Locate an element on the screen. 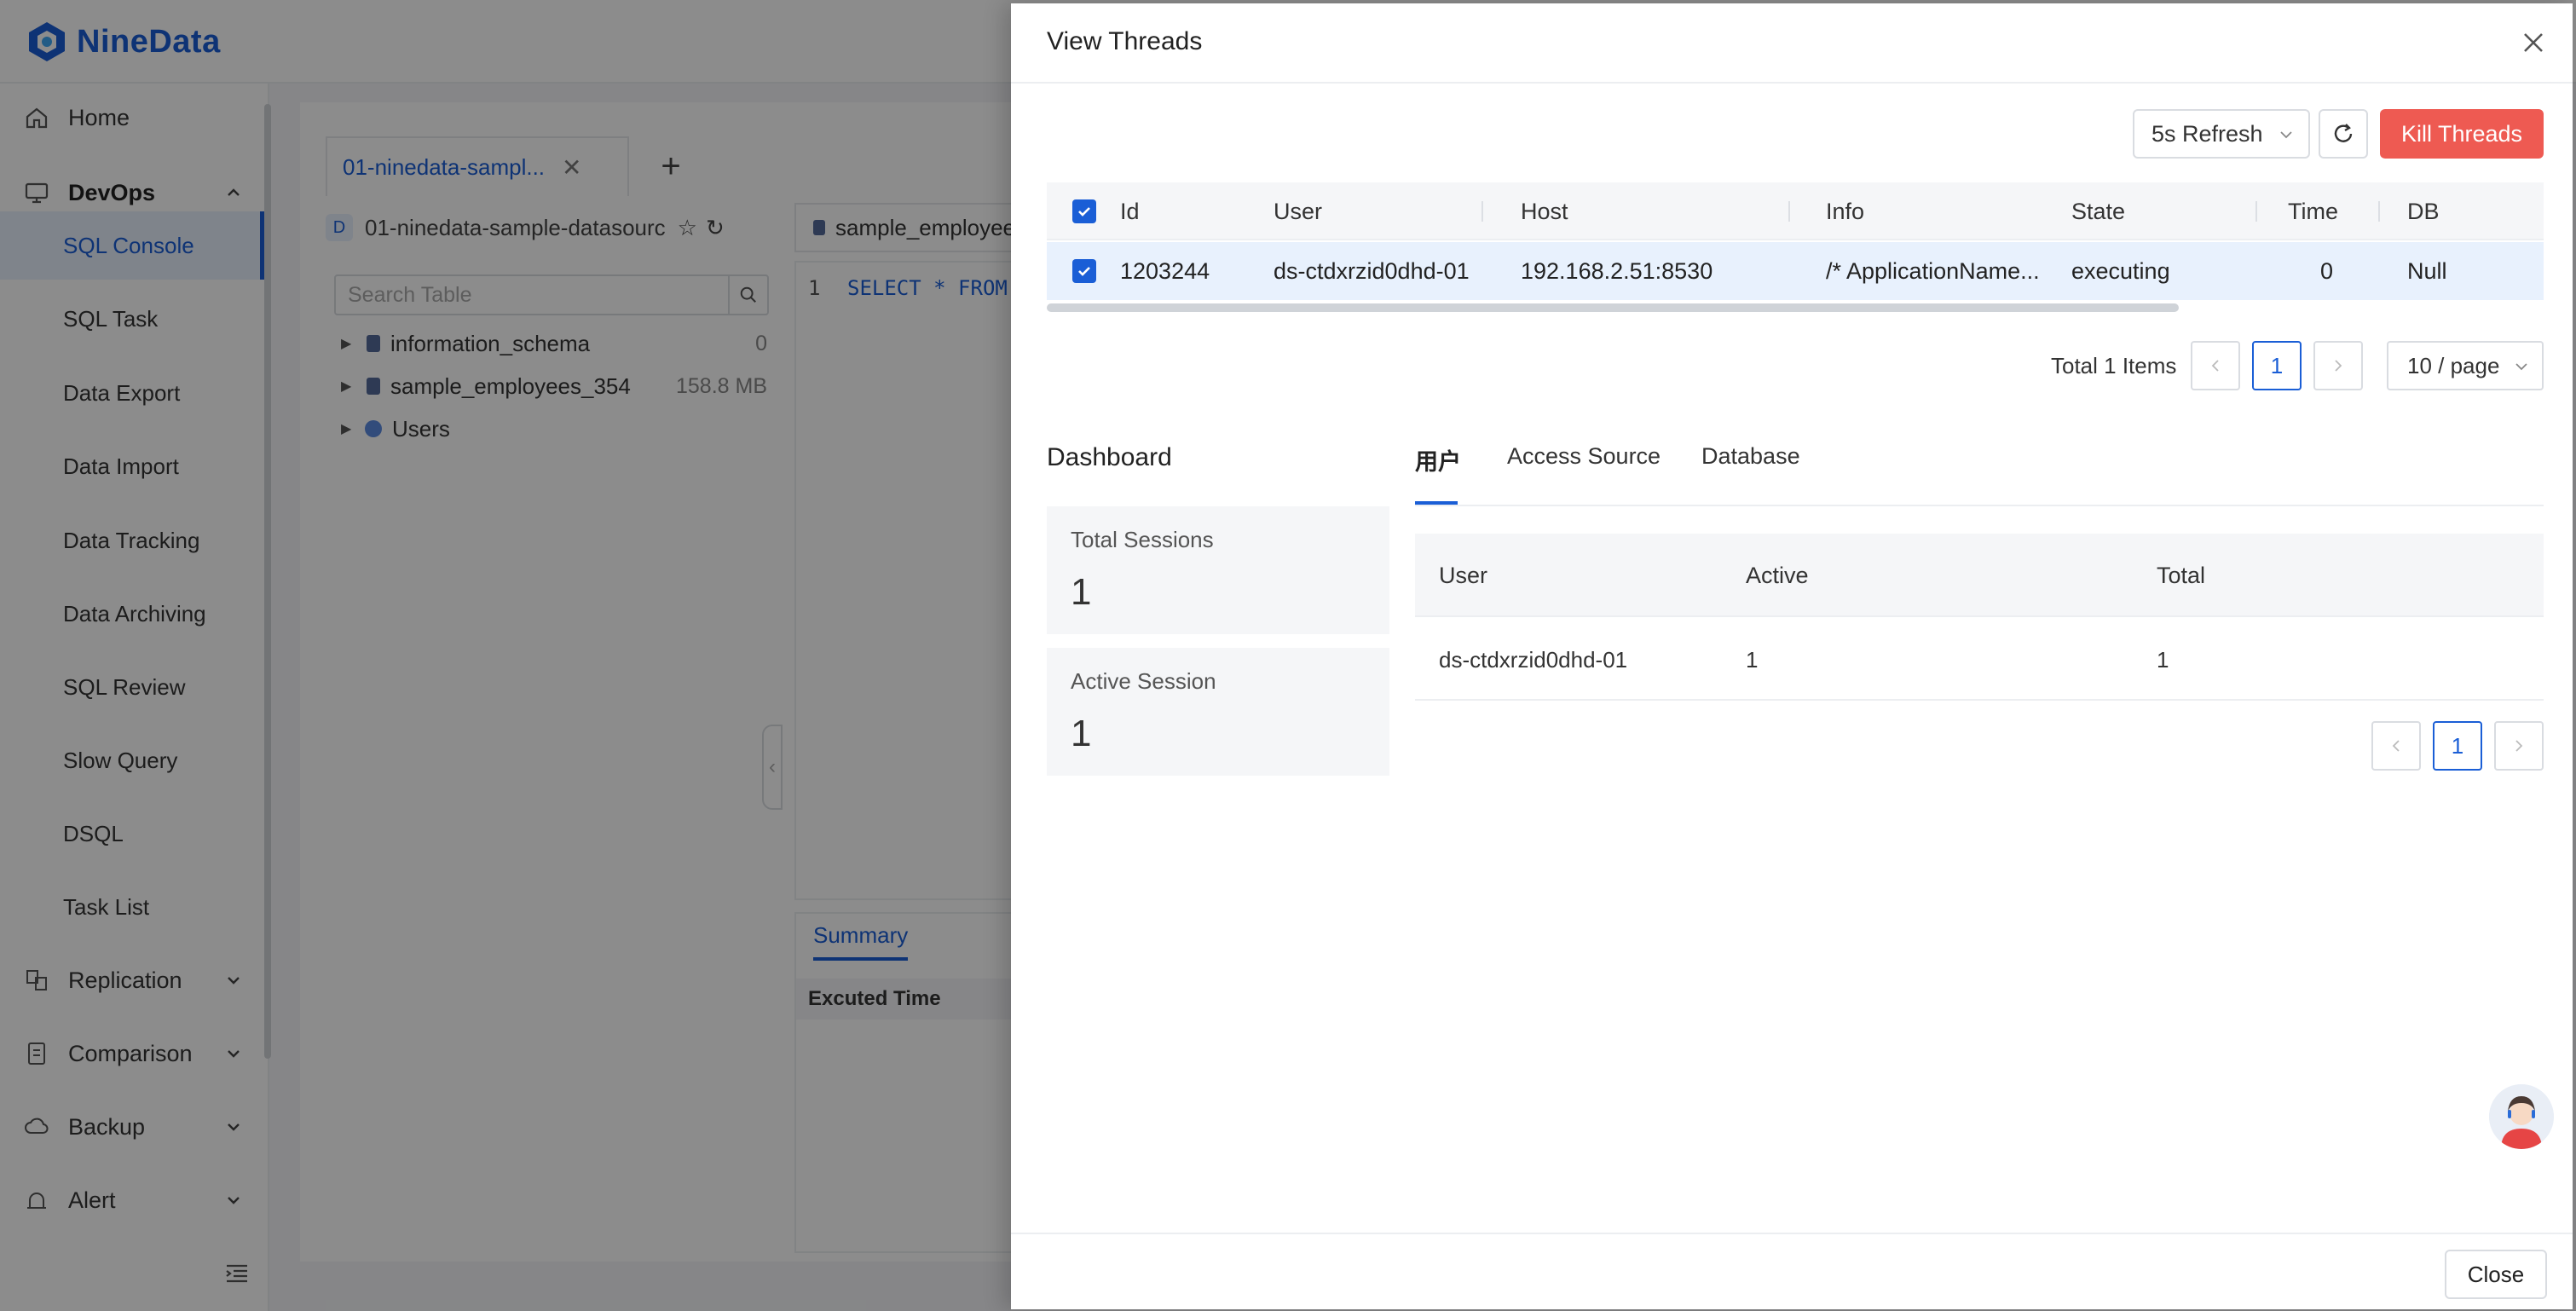 Image resolution: width=2576 pixels, height=1311 pixels. thread-user: ds-ctdxrzid0dhd-01 is located at coordinates (1372, 270).